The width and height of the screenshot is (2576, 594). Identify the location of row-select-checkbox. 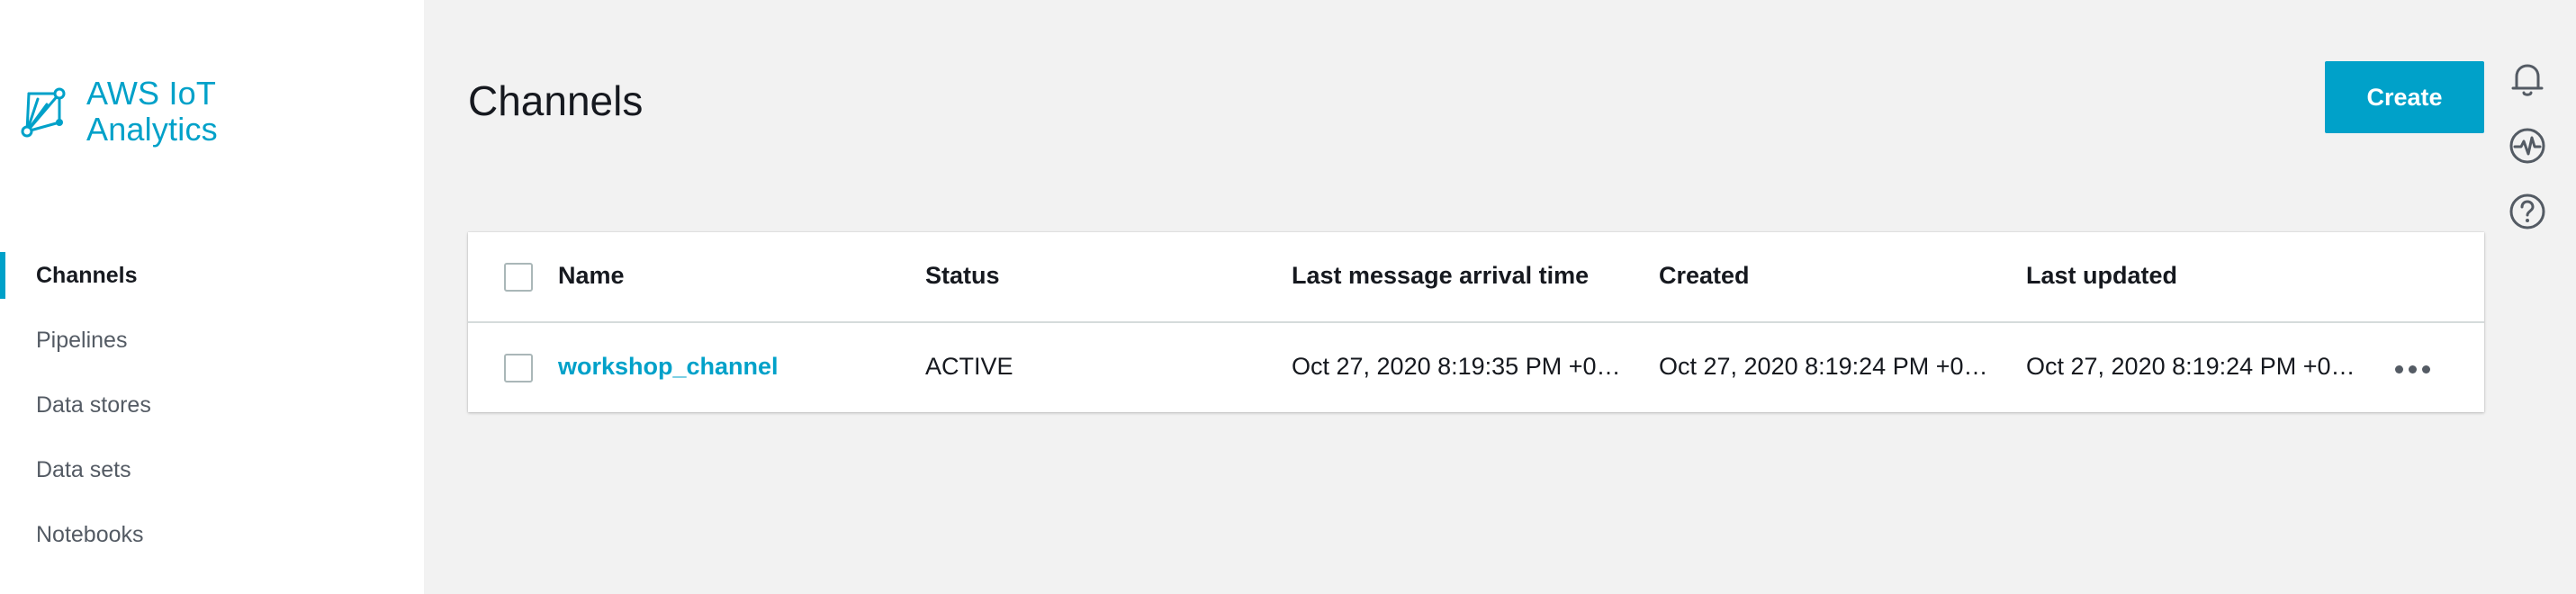
(518, 368).